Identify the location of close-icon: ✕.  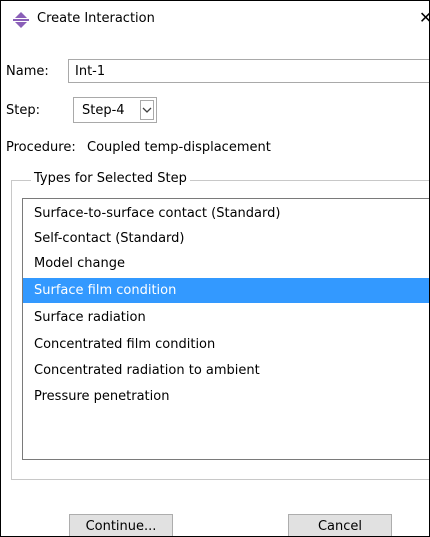
(424, 18).